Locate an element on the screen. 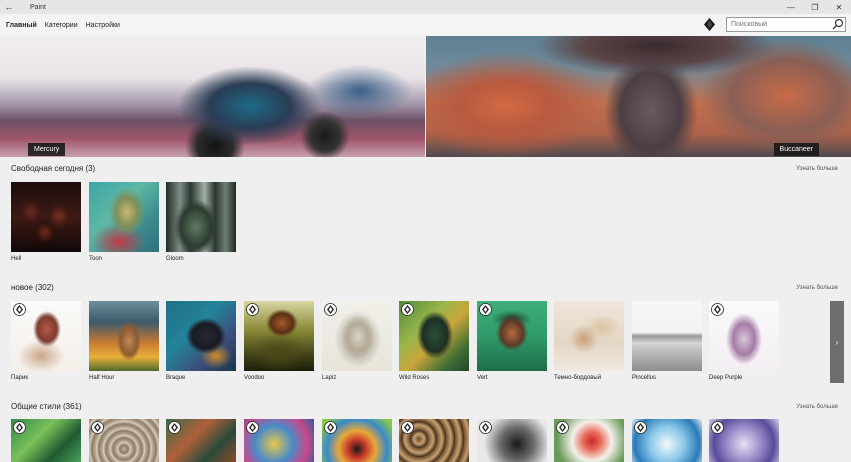 The image size is (851, 462). restore-icon: ❐ is located at coordinates (815, 7).